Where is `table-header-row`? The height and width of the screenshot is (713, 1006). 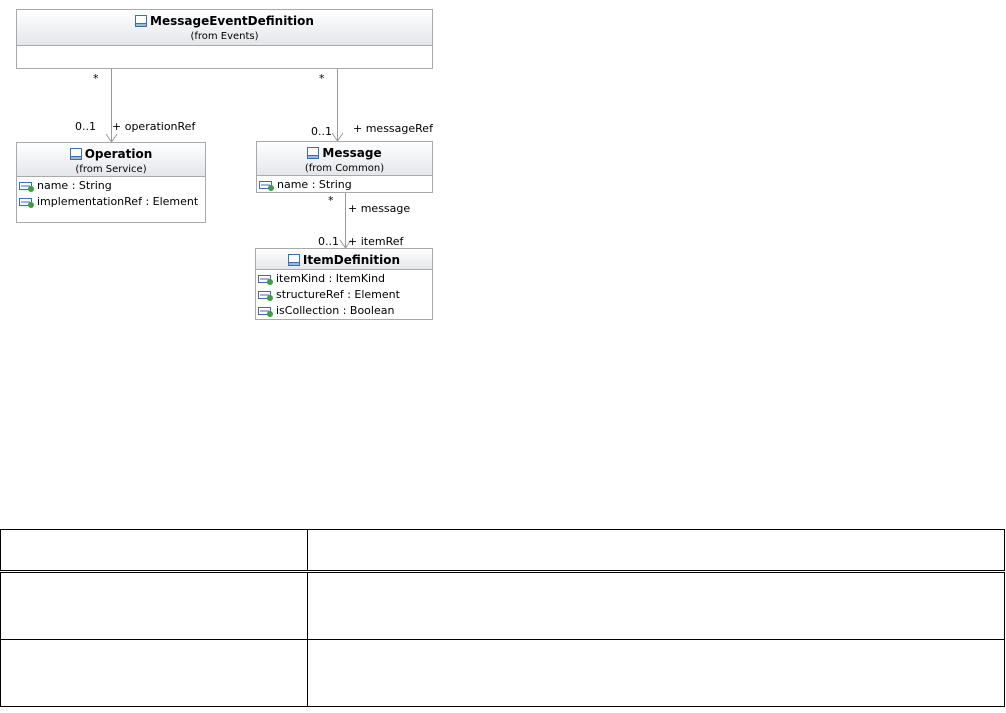 table-header-row is located at coordinates (502, 551).